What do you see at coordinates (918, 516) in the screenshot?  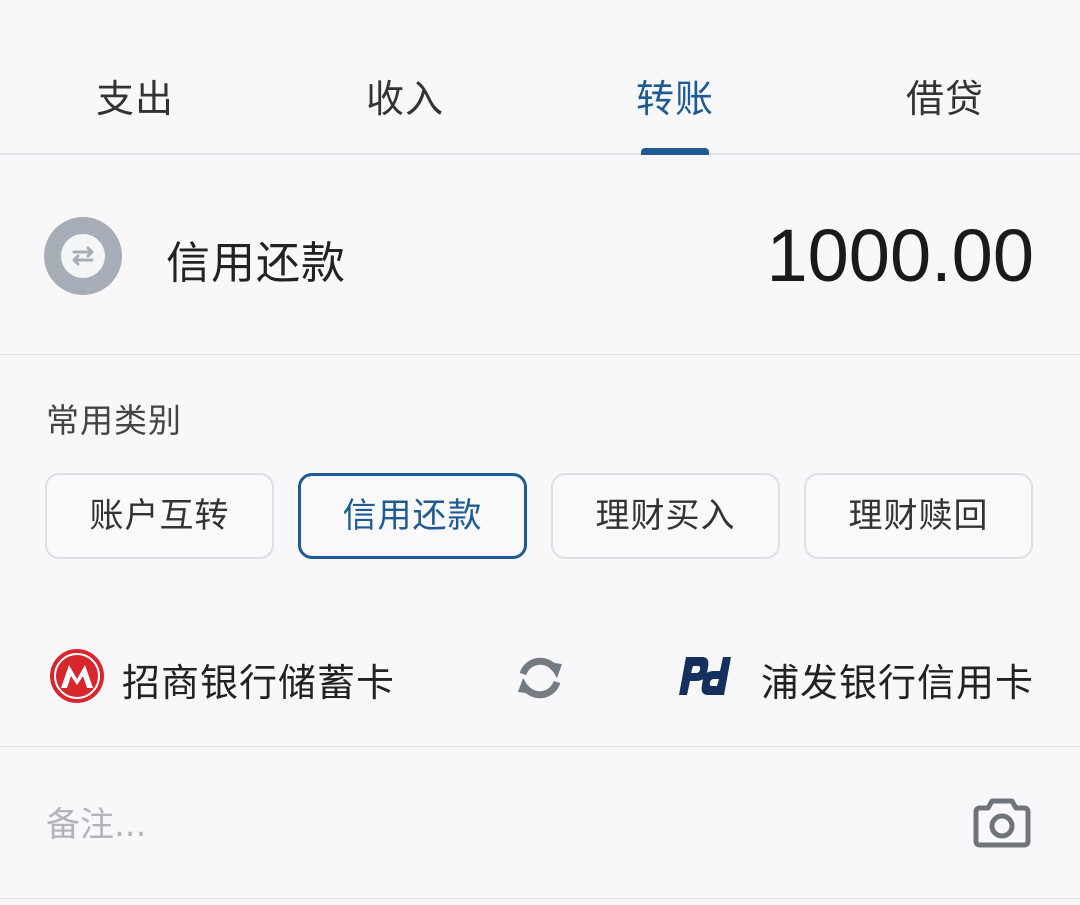 I see `category-chip-wealth-redemption: 理财赎回` at bounding box center [918, 516].